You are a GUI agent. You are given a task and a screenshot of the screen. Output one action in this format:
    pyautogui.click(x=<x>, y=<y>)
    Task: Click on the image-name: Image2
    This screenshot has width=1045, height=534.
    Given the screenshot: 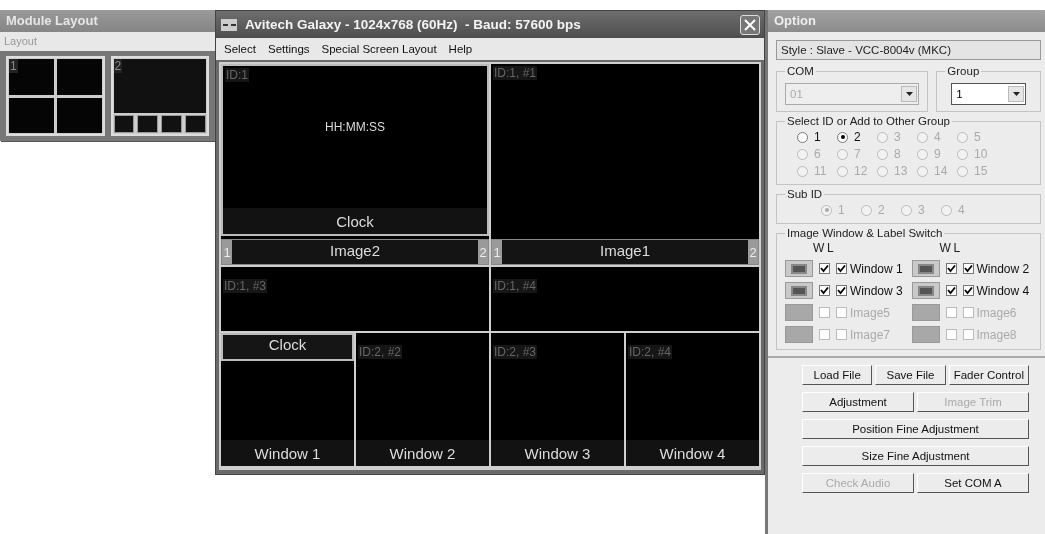 What is the action you would take?
    pyautogui.click(x=354, y=251)
    